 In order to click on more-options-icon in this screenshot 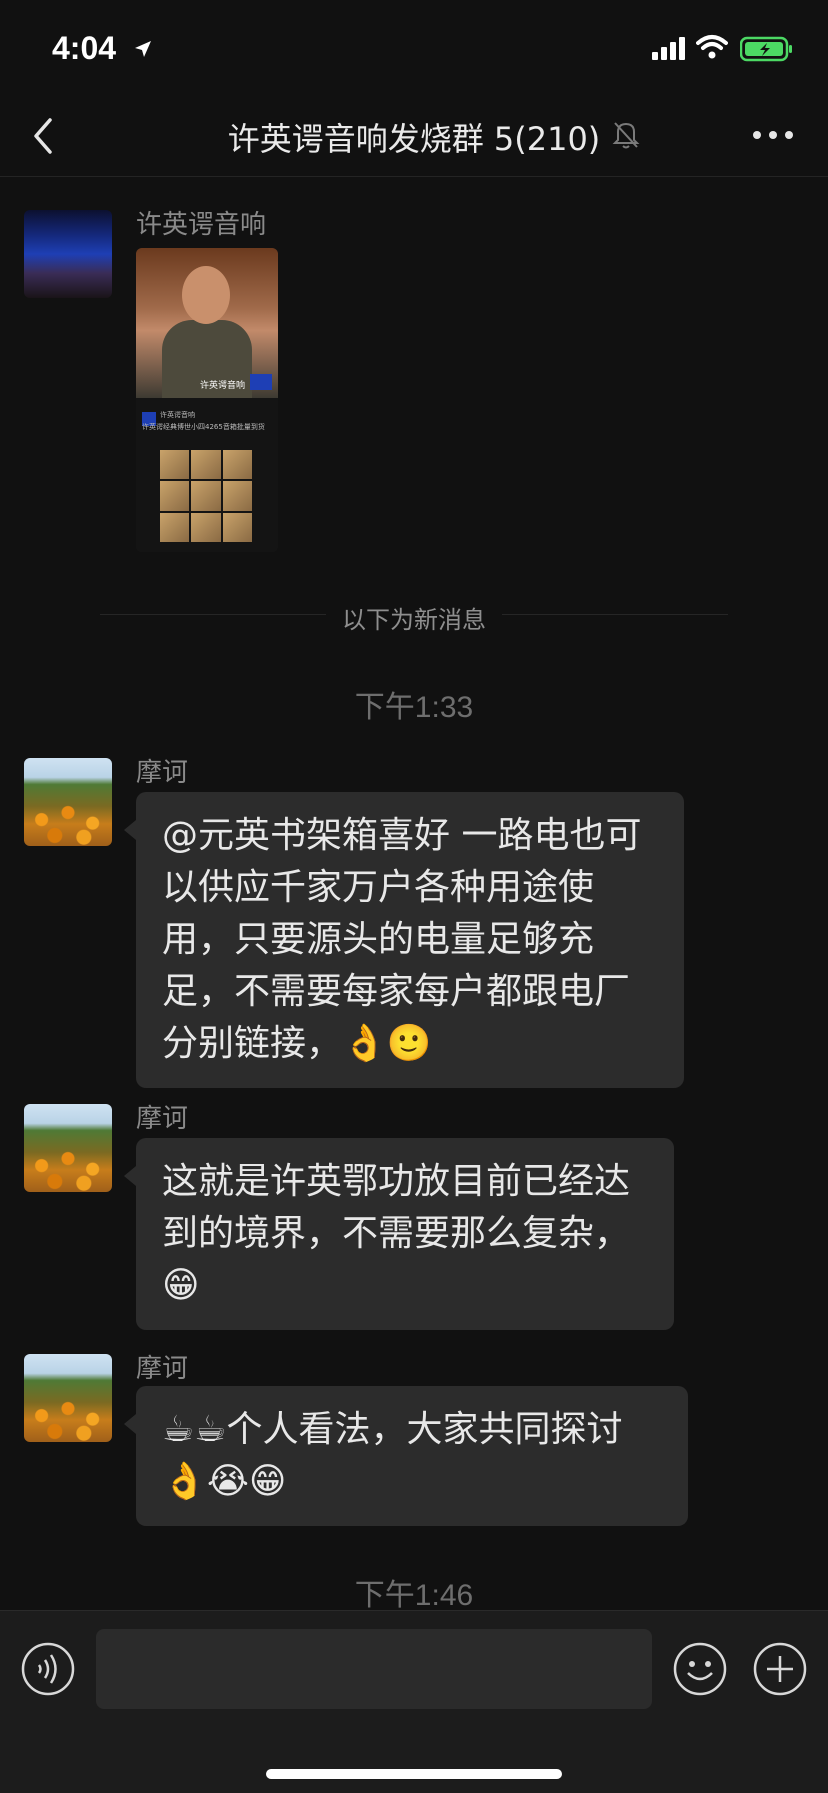, I will do `click(773, 135)`.